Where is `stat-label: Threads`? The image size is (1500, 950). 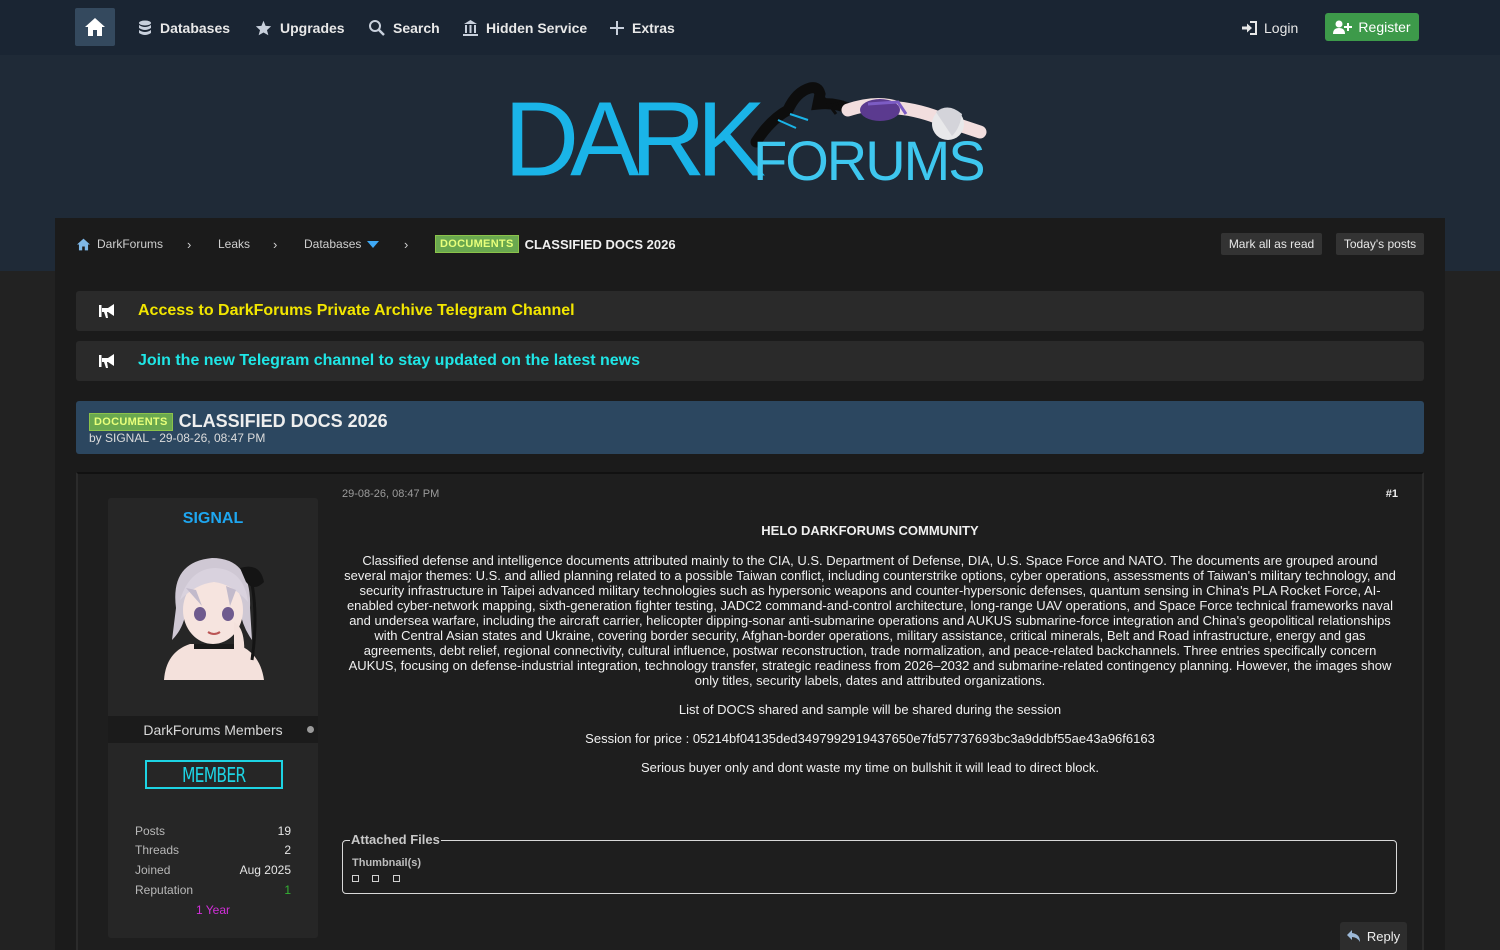
stat-label: Threads is located at coordinates (157, 850).